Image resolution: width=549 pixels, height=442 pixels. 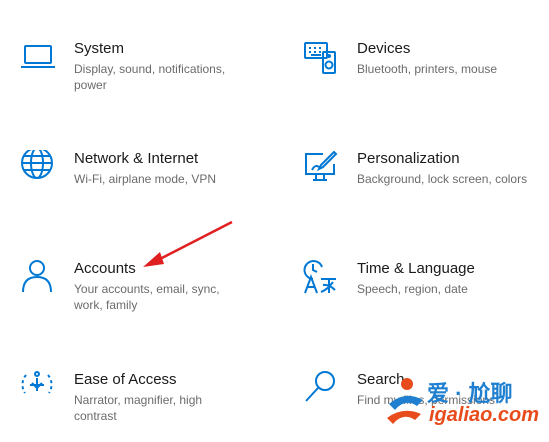 I want to click on keyboard-speaker-icon, so click(x=321, y=58).